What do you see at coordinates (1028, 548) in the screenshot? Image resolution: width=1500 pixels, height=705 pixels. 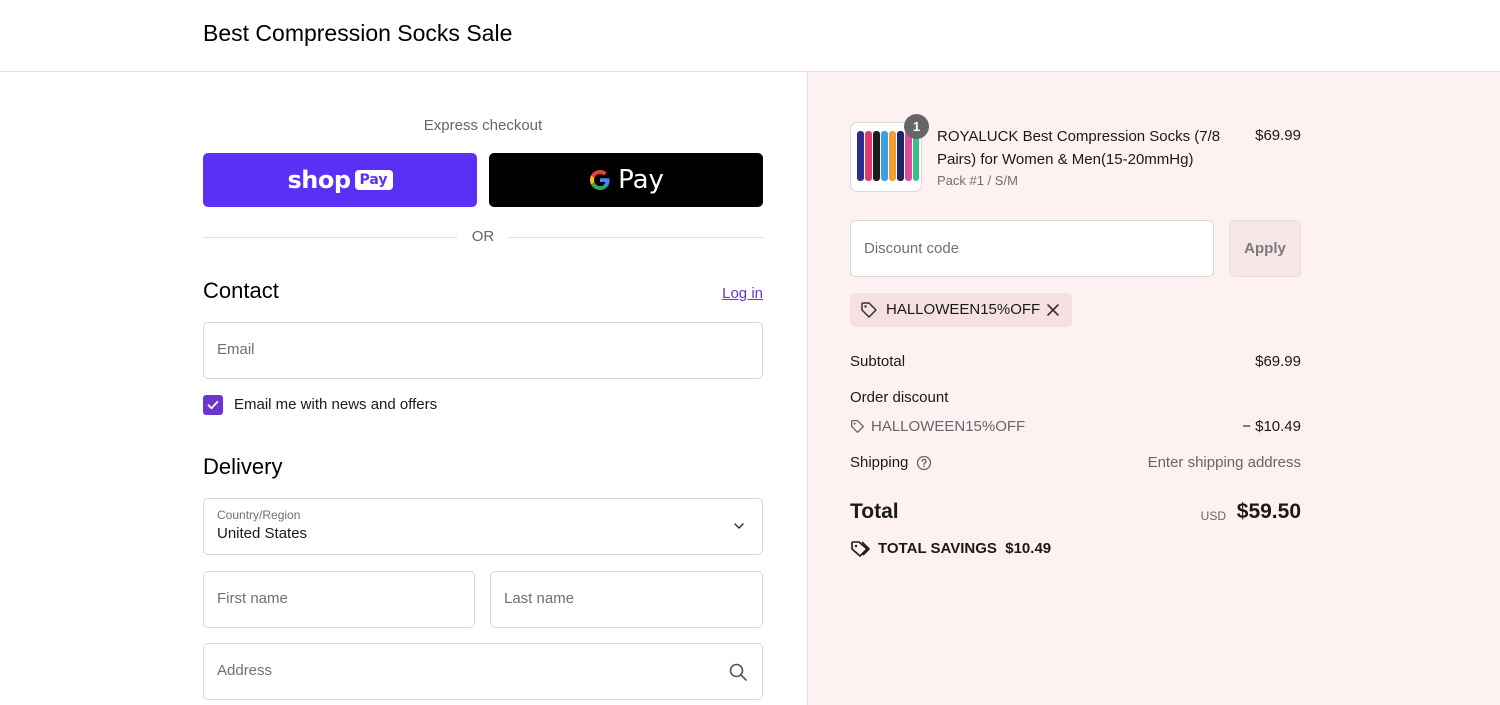 I see `savings-value: $10.49` at bounding box center [1028, 548].